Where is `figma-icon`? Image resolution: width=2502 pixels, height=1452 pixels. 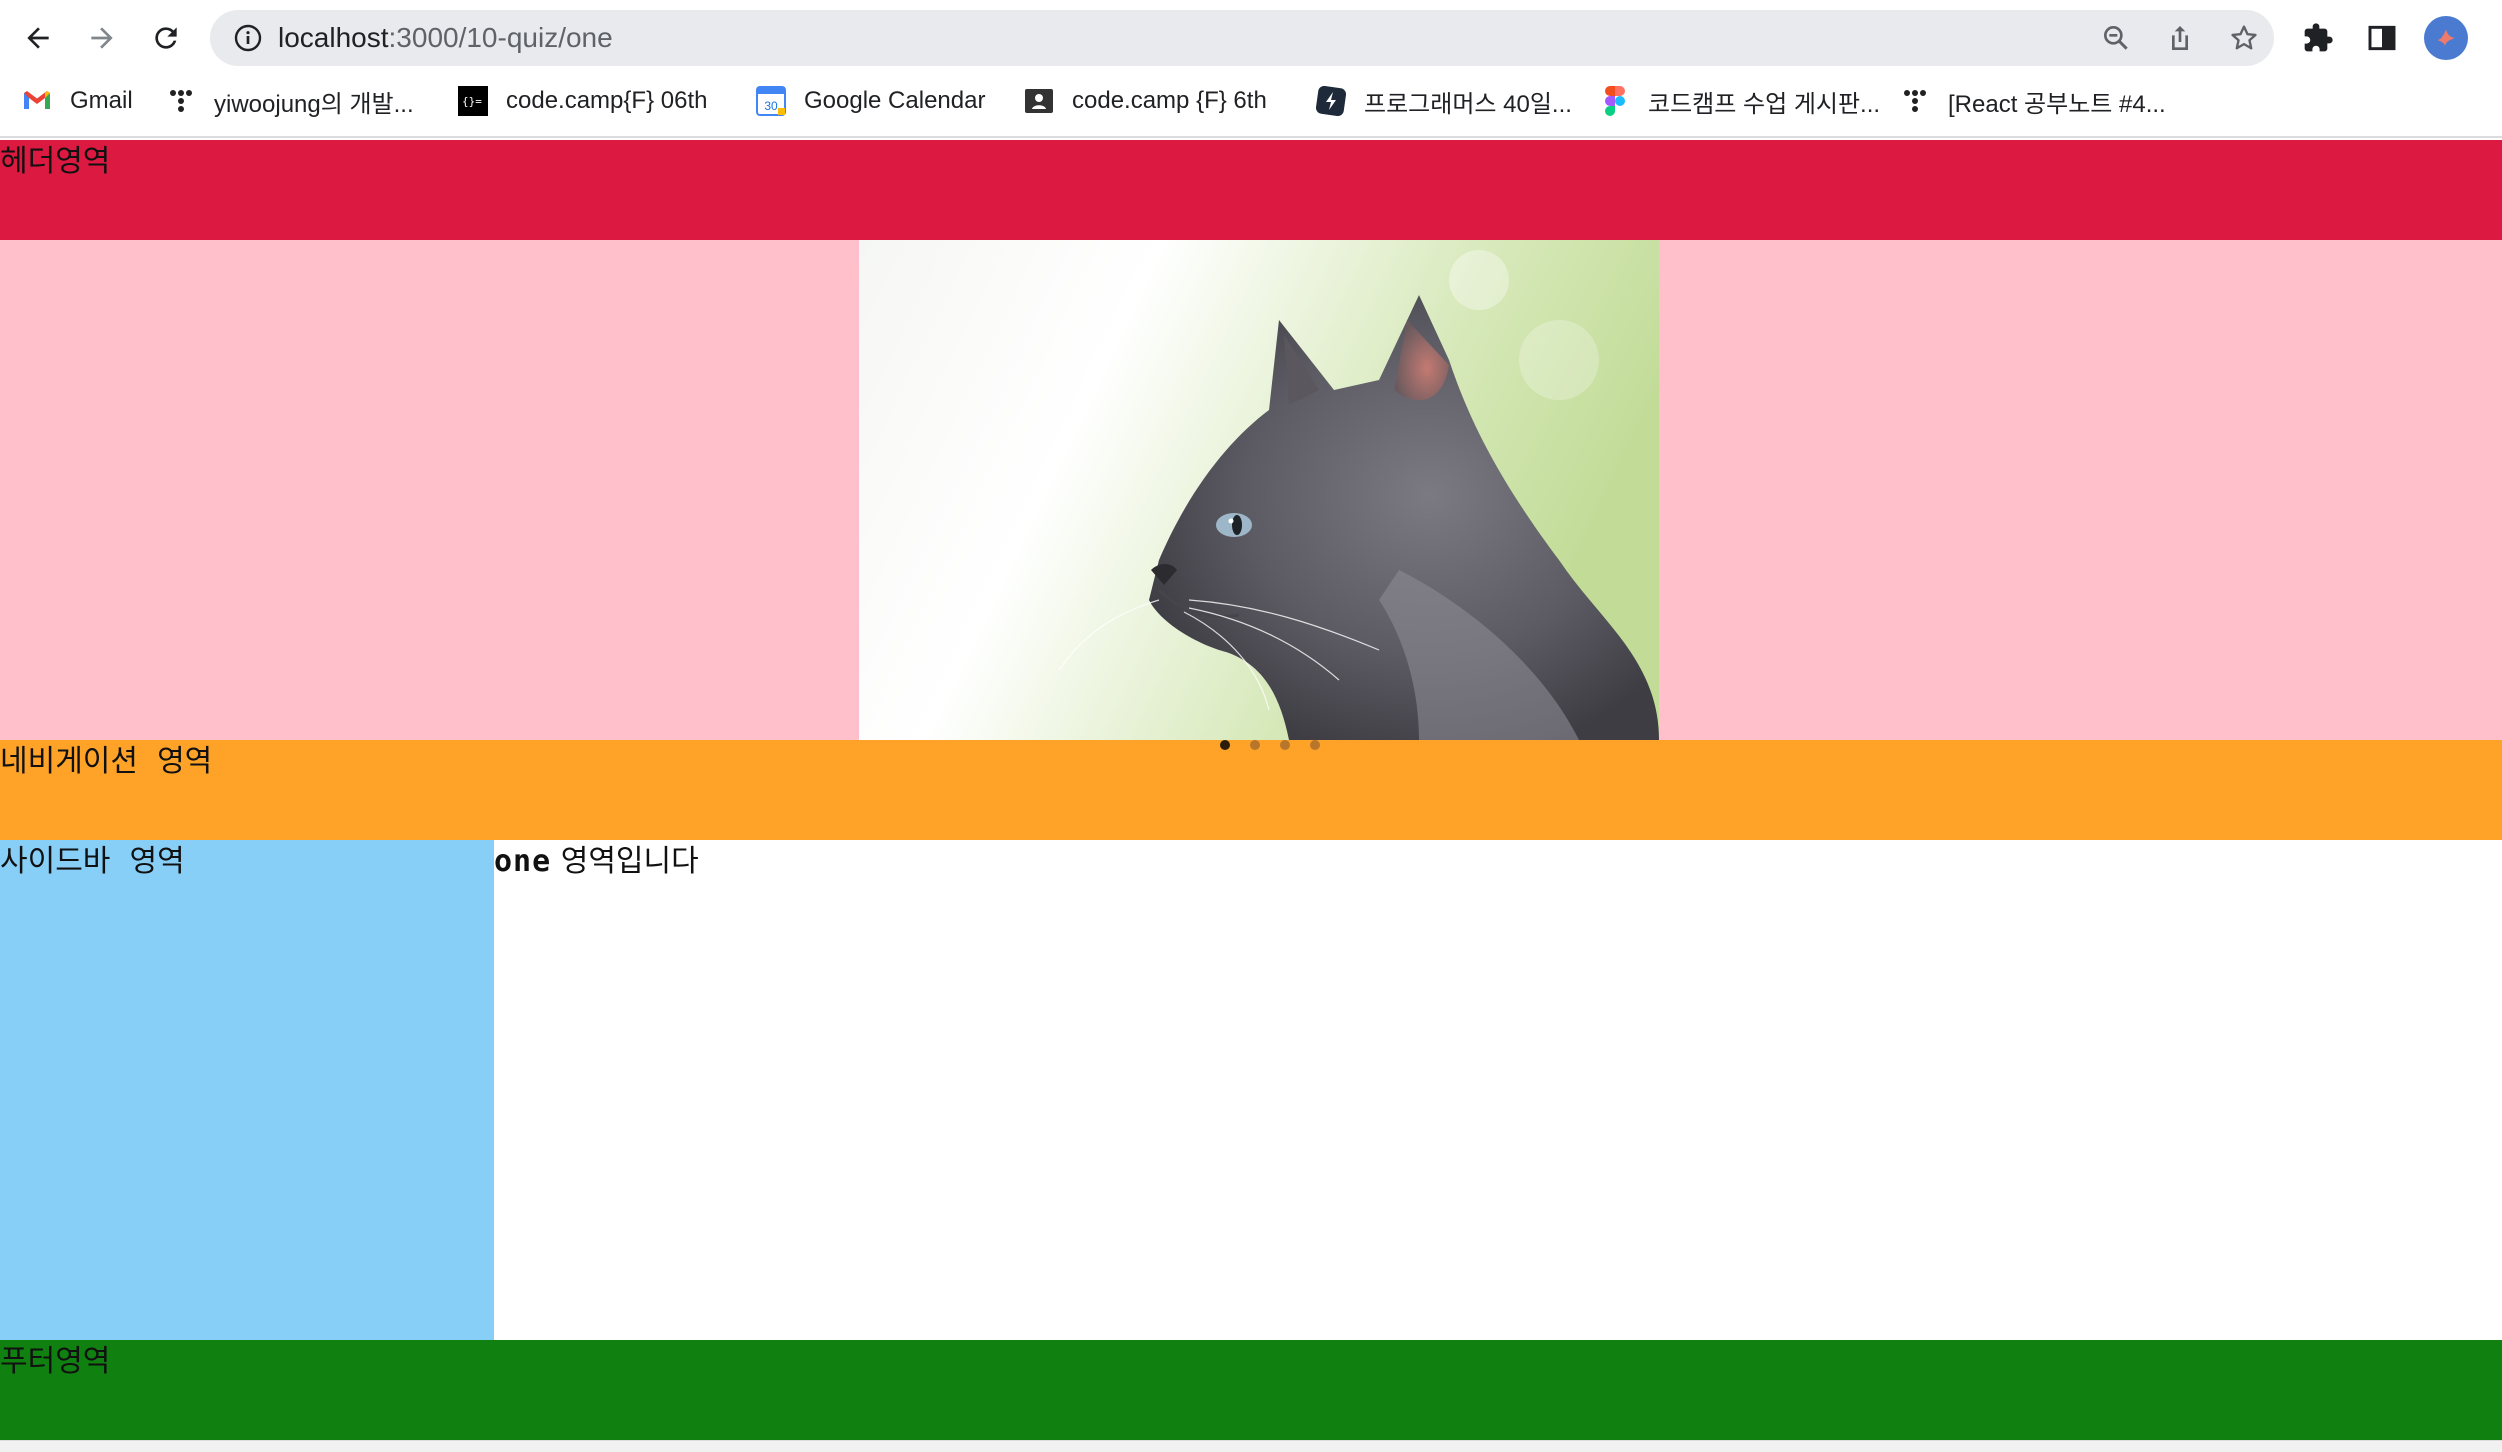 figma-icon is located at coordinates (1615, 101).